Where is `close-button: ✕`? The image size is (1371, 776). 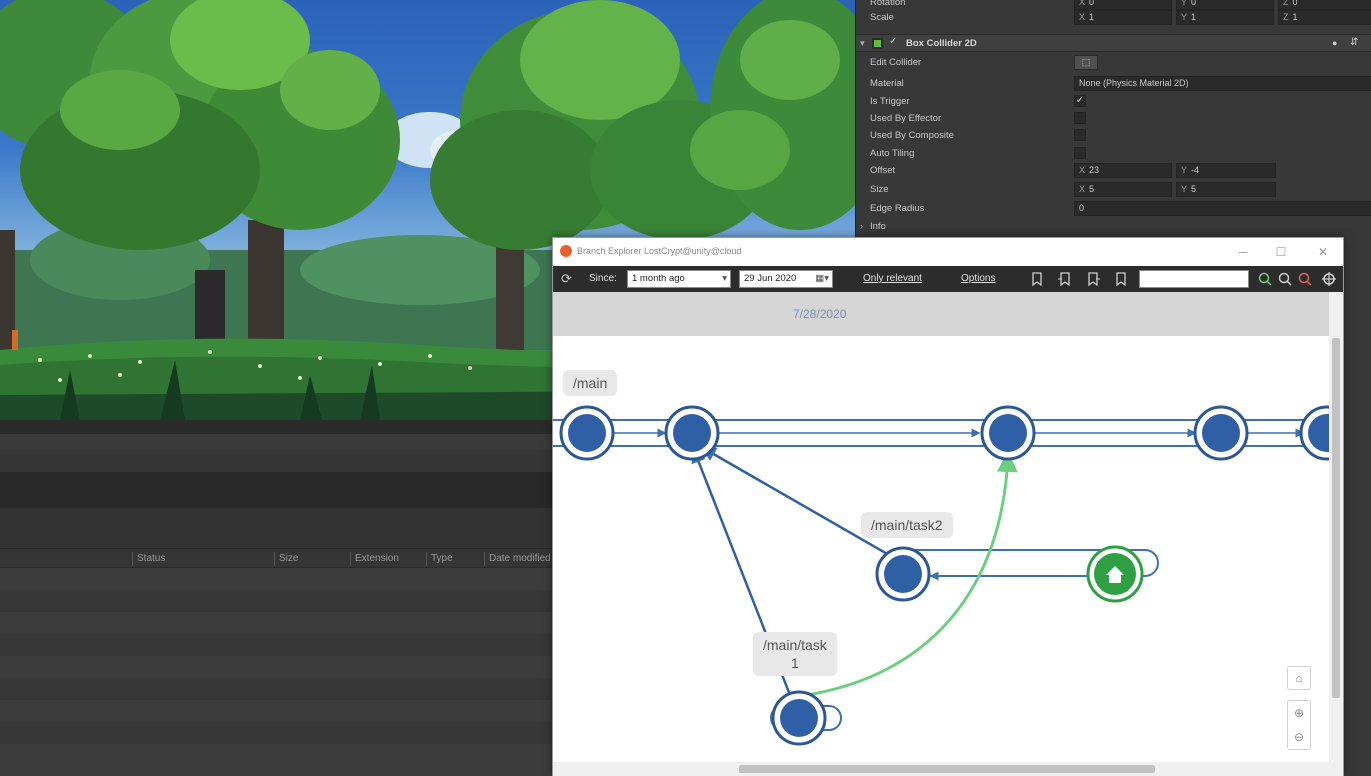
close-button: ✕ is located at coordinates (1323, 252).